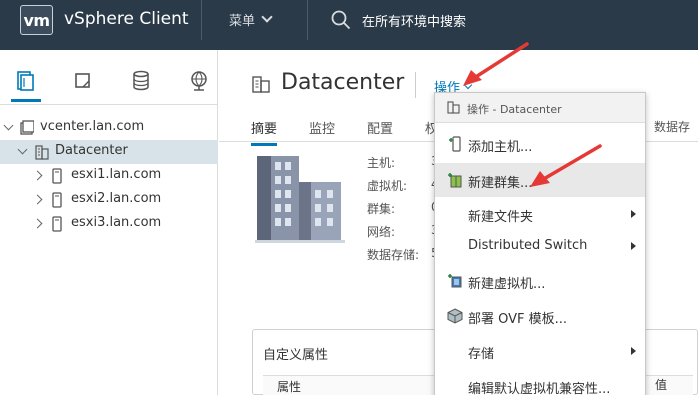  Describe the element at coordinates (415, 85) in the screenshot. I see `title-divider` at that location.